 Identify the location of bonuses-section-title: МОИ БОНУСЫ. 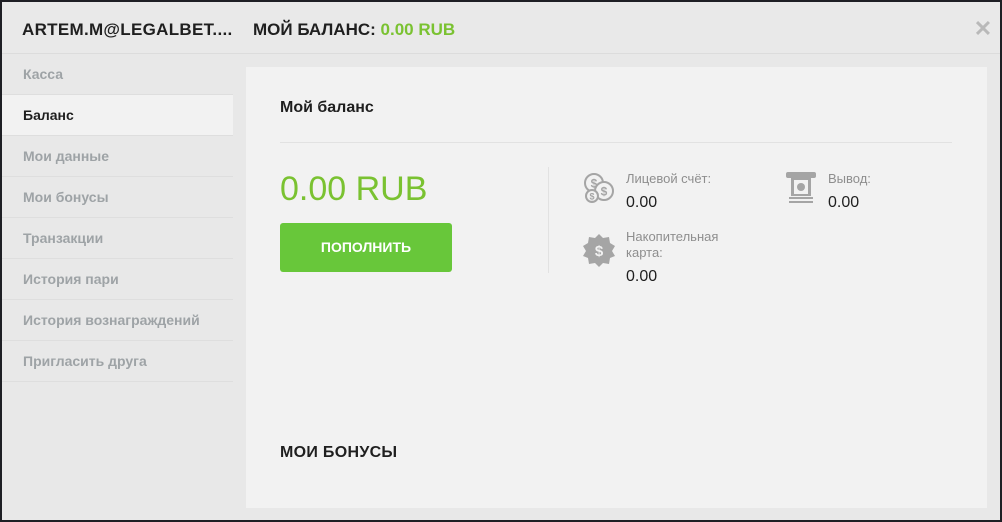
(339, 452).